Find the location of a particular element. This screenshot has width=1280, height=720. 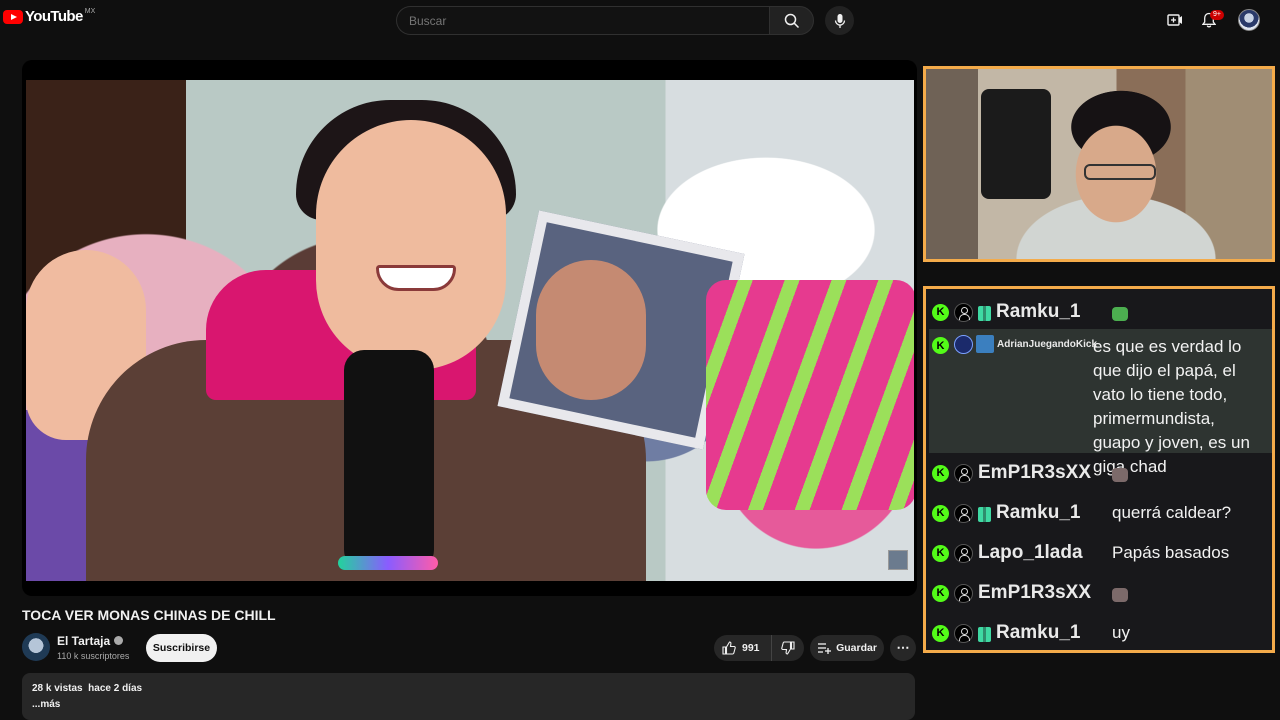

search-button is located at coordinates (791, 20).